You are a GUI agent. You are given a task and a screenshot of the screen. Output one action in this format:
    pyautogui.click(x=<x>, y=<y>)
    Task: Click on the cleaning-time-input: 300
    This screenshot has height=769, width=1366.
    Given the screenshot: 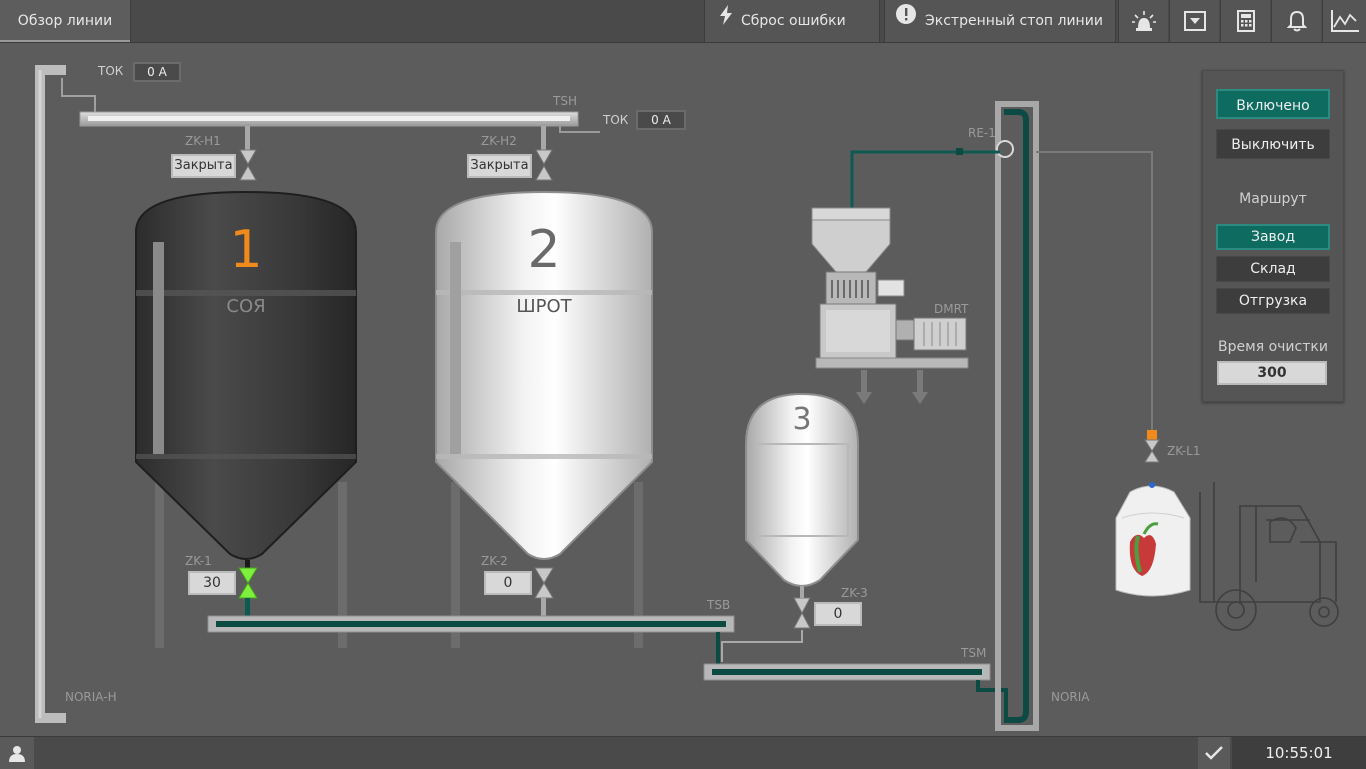 What is the action you would take?
    pyautogui.click(x=1272, y=373)
    